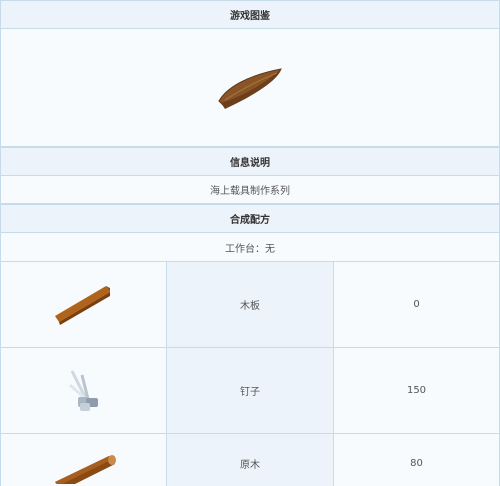 The height and width of the screenshot is (486, 500). I want to click on workbench-text: 工作台：无, so click(250, 247).